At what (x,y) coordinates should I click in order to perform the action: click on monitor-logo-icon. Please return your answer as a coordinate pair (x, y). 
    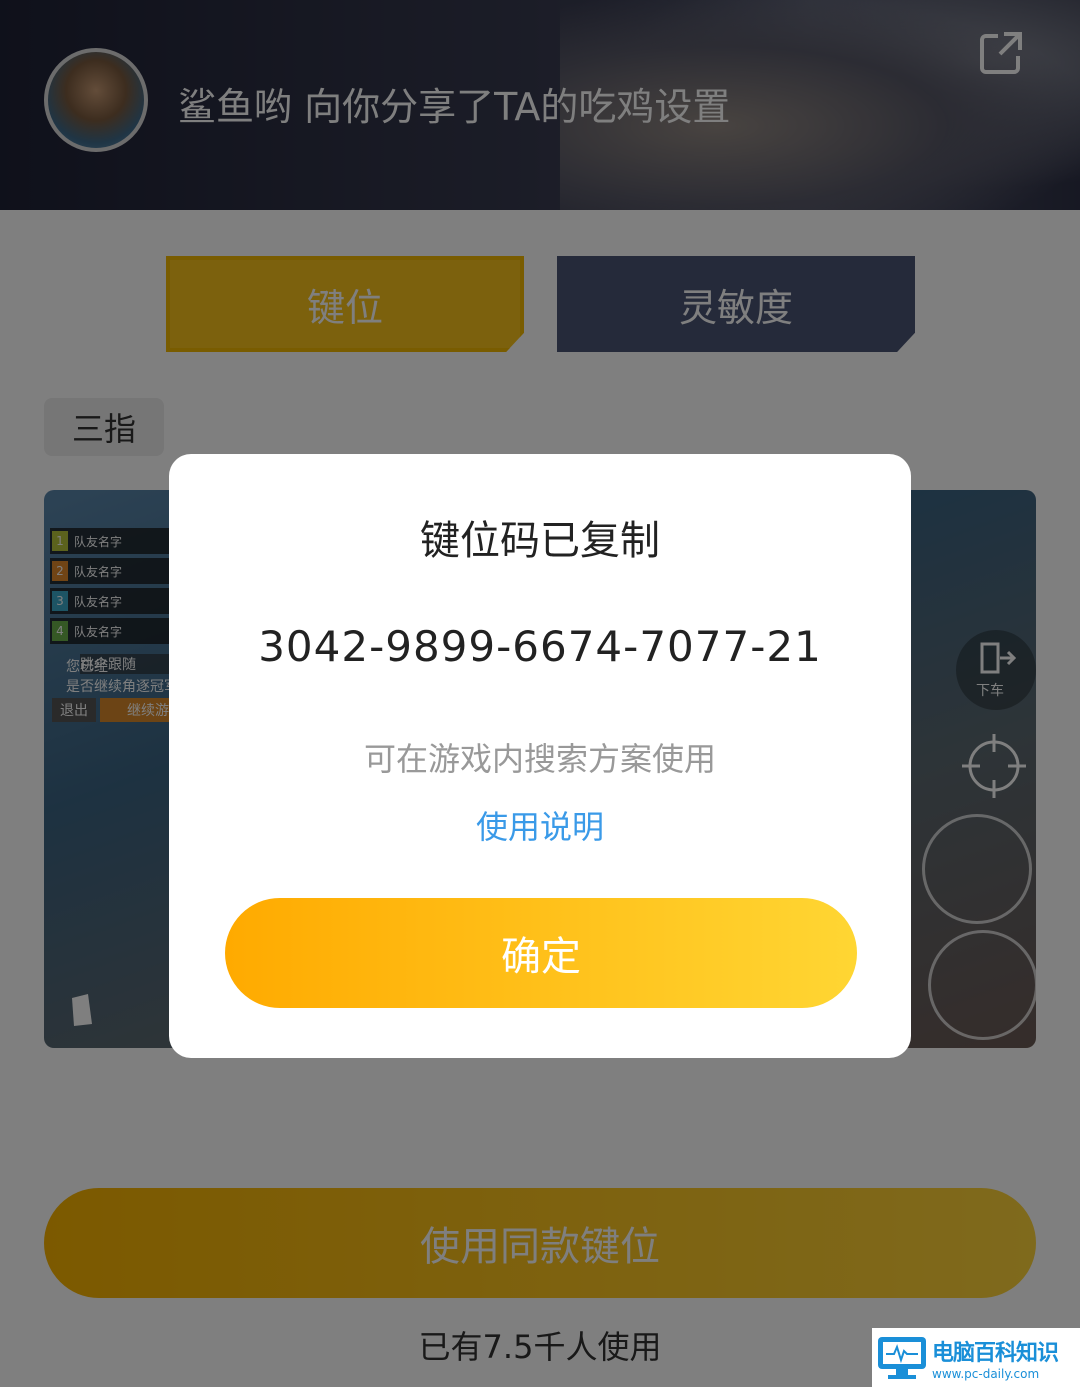
    Looking at the image, I should click on (902, 1357).